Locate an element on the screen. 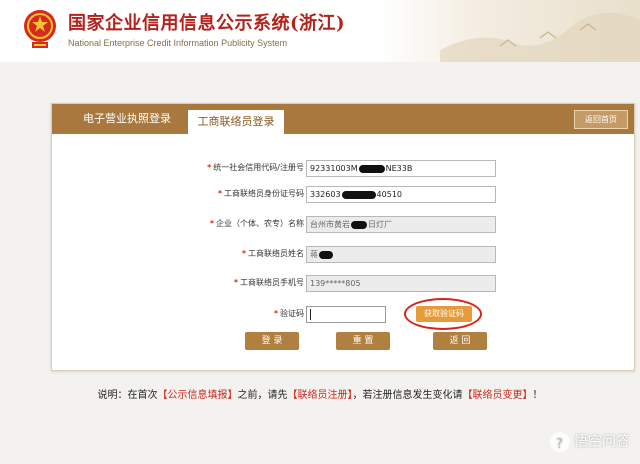  link-info-filing: 【公示信息填报】 is located at coordinates (198, 395).